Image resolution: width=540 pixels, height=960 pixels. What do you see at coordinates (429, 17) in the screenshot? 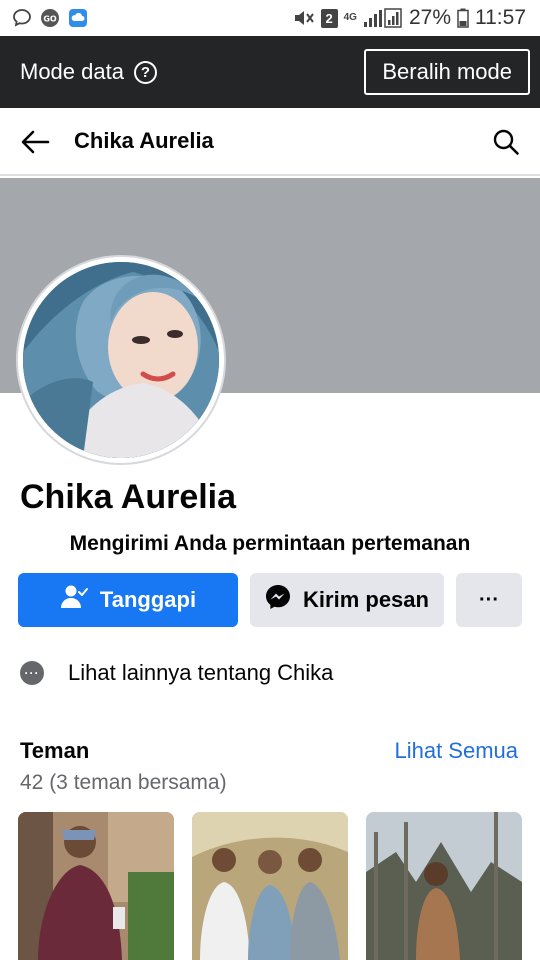
I see `battery-percent: 27%` at bounding box center [429, 17].